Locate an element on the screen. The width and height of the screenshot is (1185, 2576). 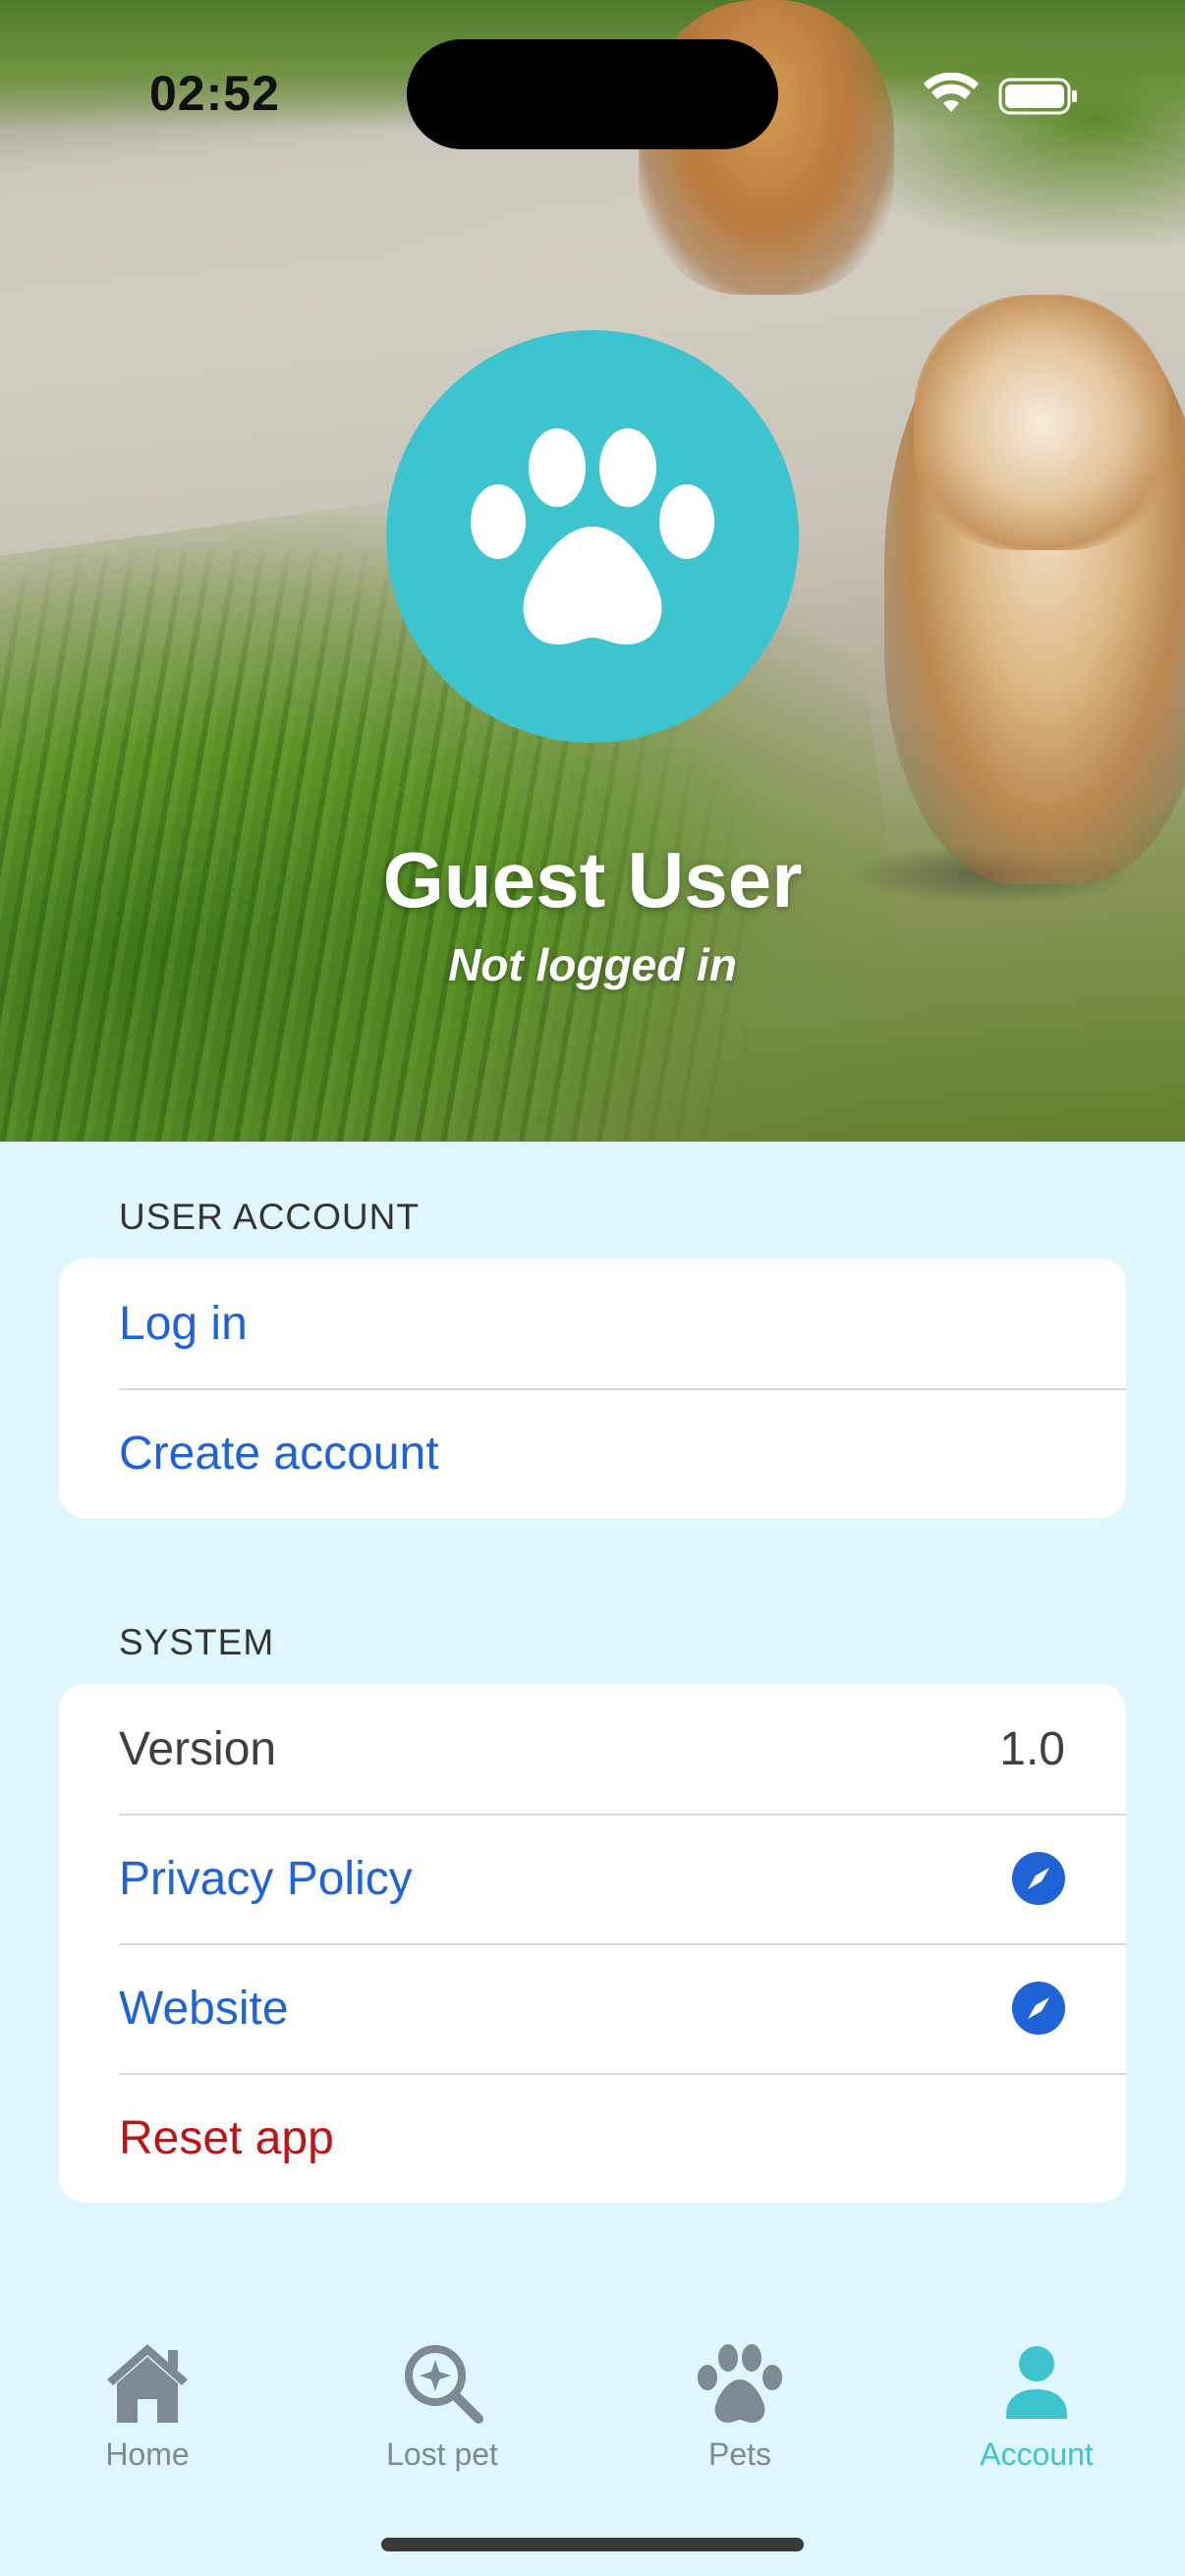
tab-lost-pet: Lost pet is located at coordinates (443, 2405).